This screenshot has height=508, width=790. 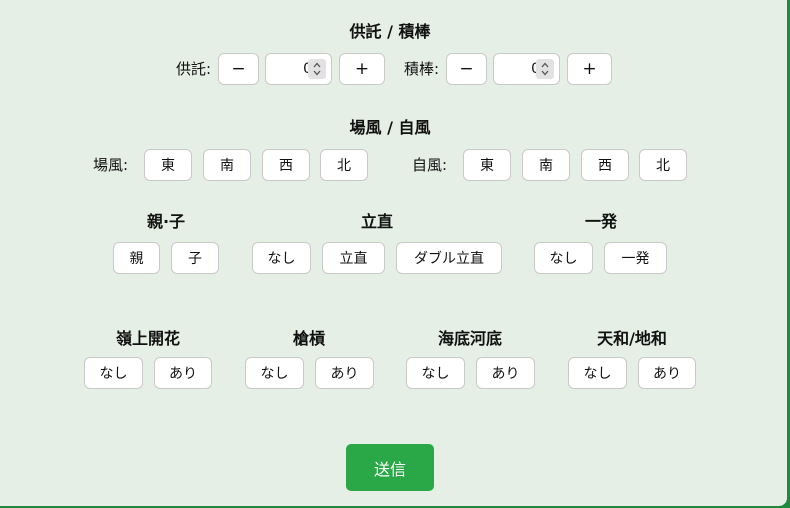 What do you see at coordinates (505, 373) in the screenshot?
I see `haitei-yes-button: あり` at bounding box center [505, 373].